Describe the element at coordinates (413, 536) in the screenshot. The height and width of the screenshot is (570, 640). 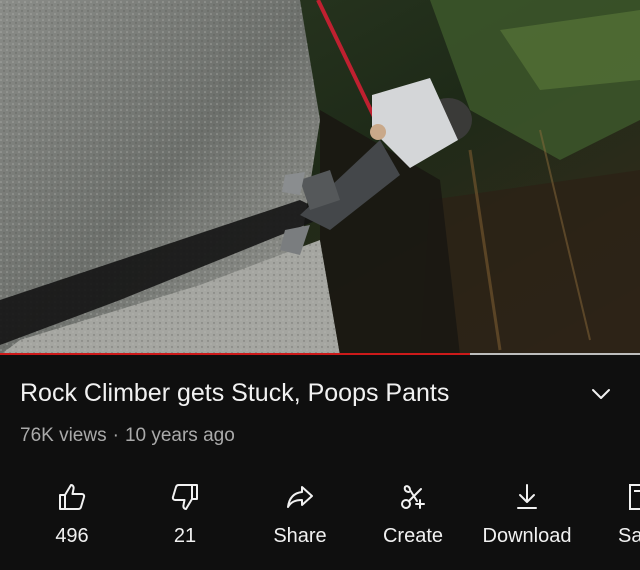
I see `create-label: Create` at that location.